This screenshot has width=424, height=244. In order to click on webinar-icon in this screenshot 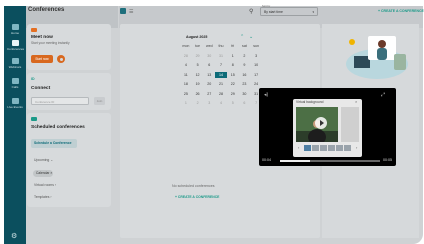, I will do `click(15, 61)`.